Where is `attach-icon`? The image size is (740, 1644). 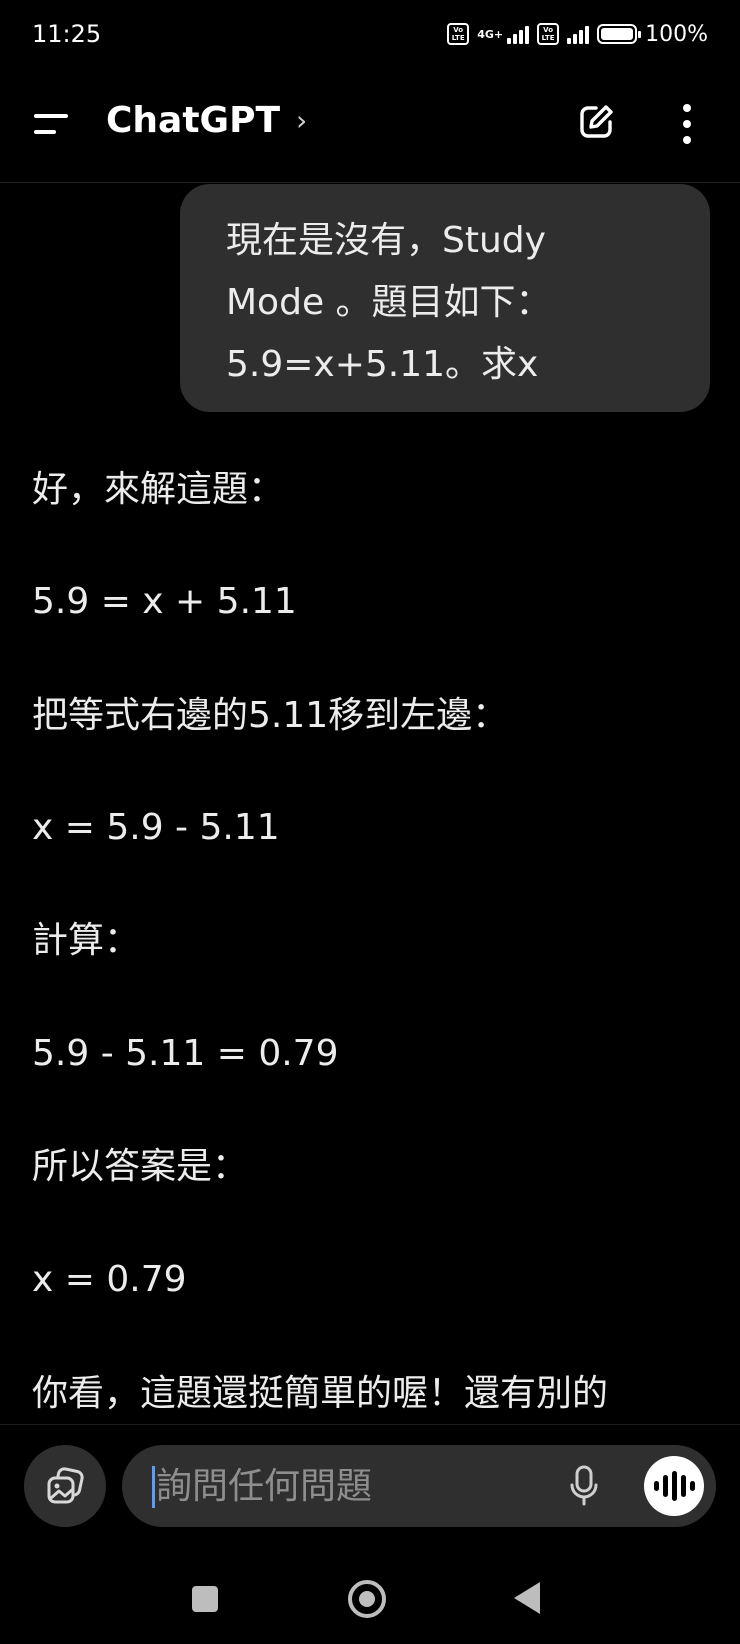 attach-icon is located at coordinates (65, 1485).